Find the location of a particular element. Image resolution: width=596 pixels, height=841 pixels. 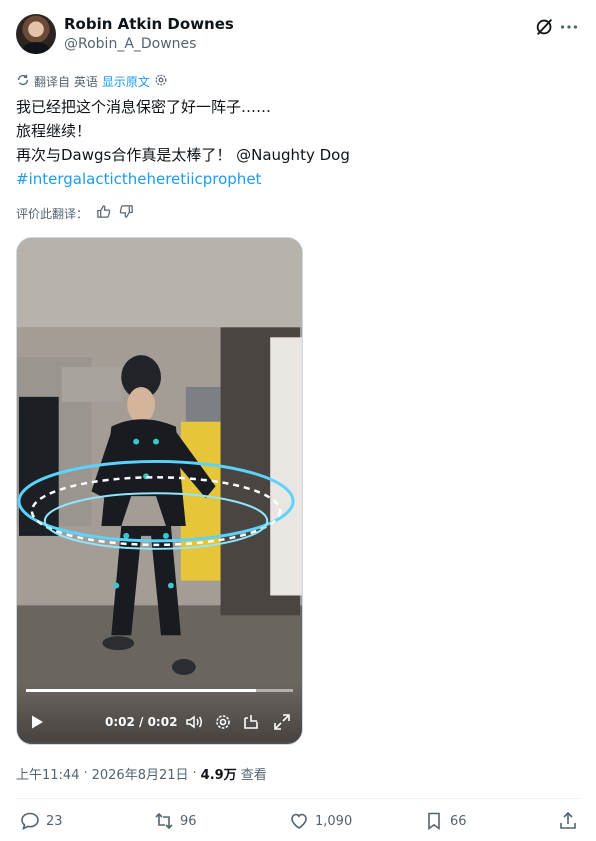

thumbs-up-icon is located at coordinates (103, 213).